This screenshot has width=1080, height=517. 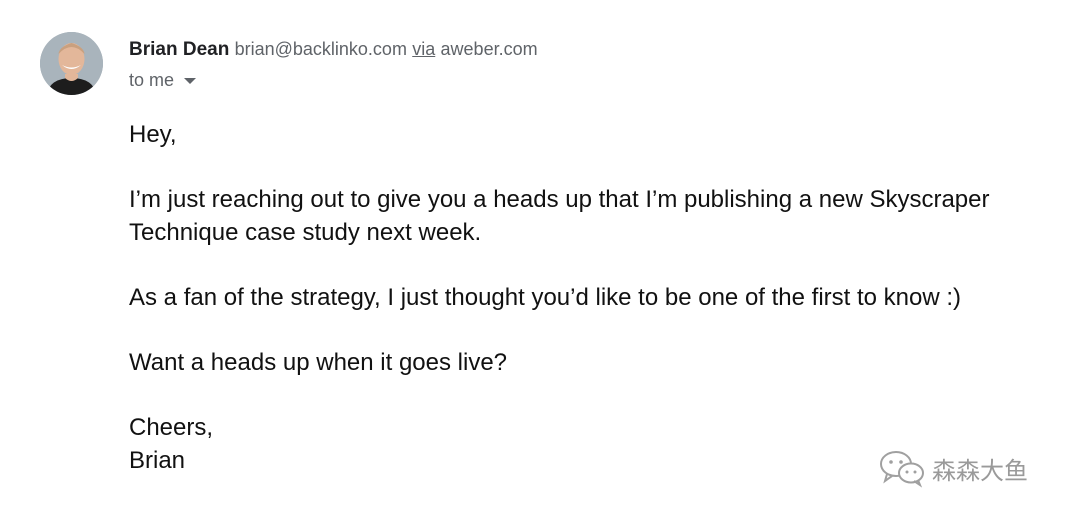 What do you see at coordinates (489, 49) in the screenshot?
I see `sender-domain: aweber.com` at bounding box center [489, 49].